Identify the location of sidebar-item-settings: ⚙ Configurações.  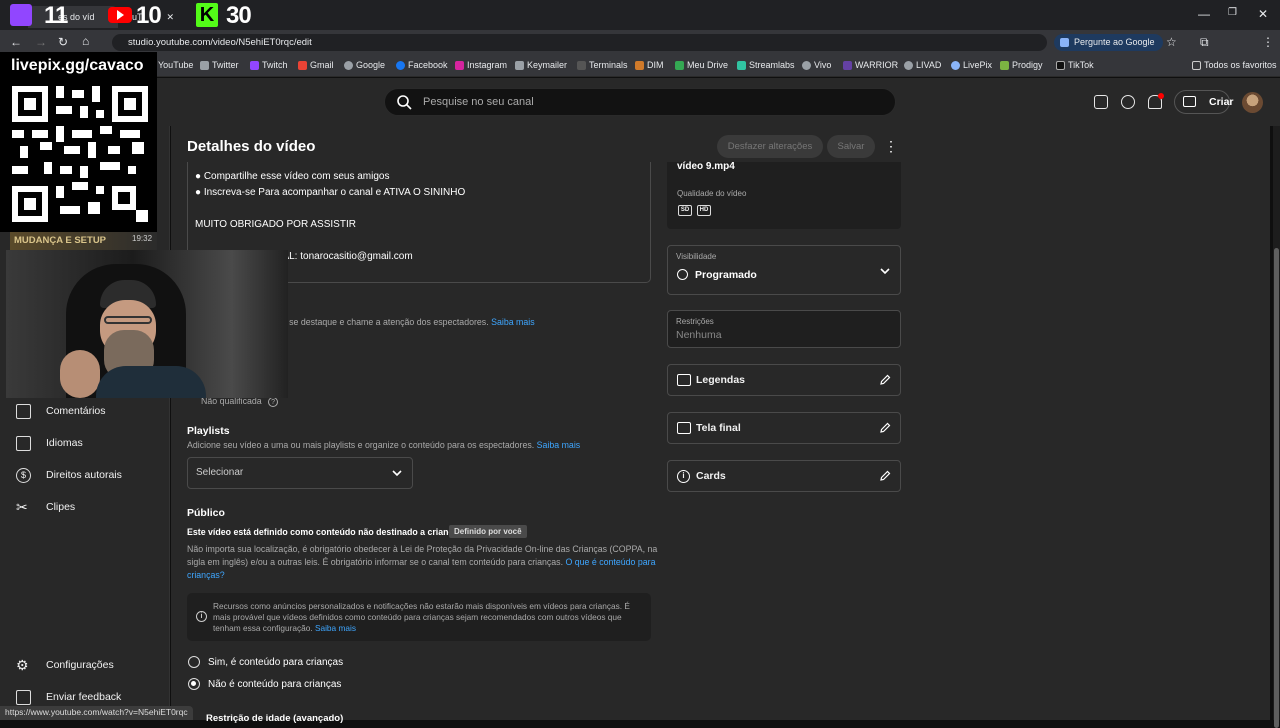
(65, 665).